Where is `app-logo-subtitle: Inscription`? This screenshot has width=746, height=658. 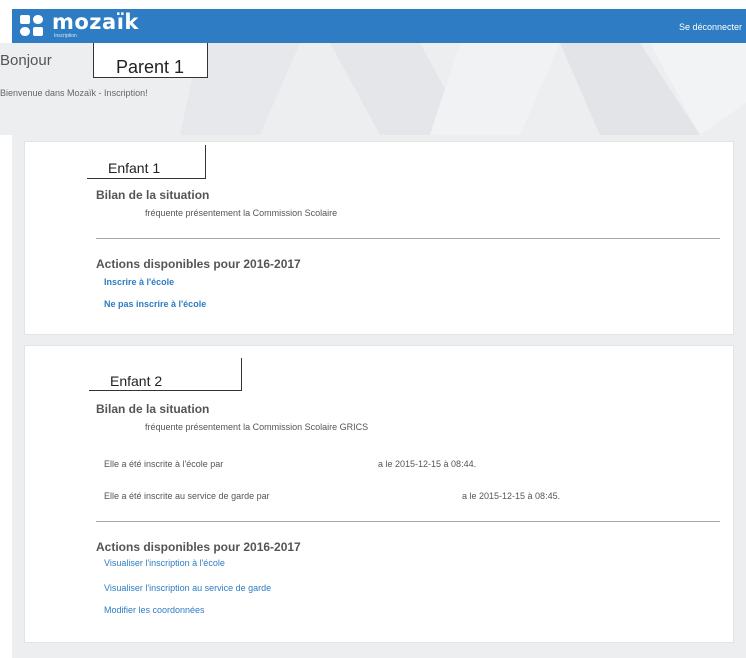
app-logo-subtitle: Inscription is located at coordinates (65, 36).